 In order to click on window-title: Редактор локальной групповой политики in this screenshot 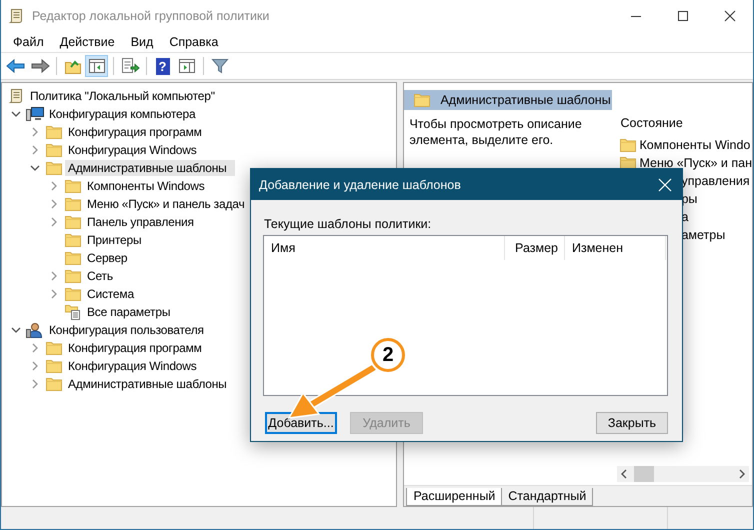, I will do `click(151, 16)`.